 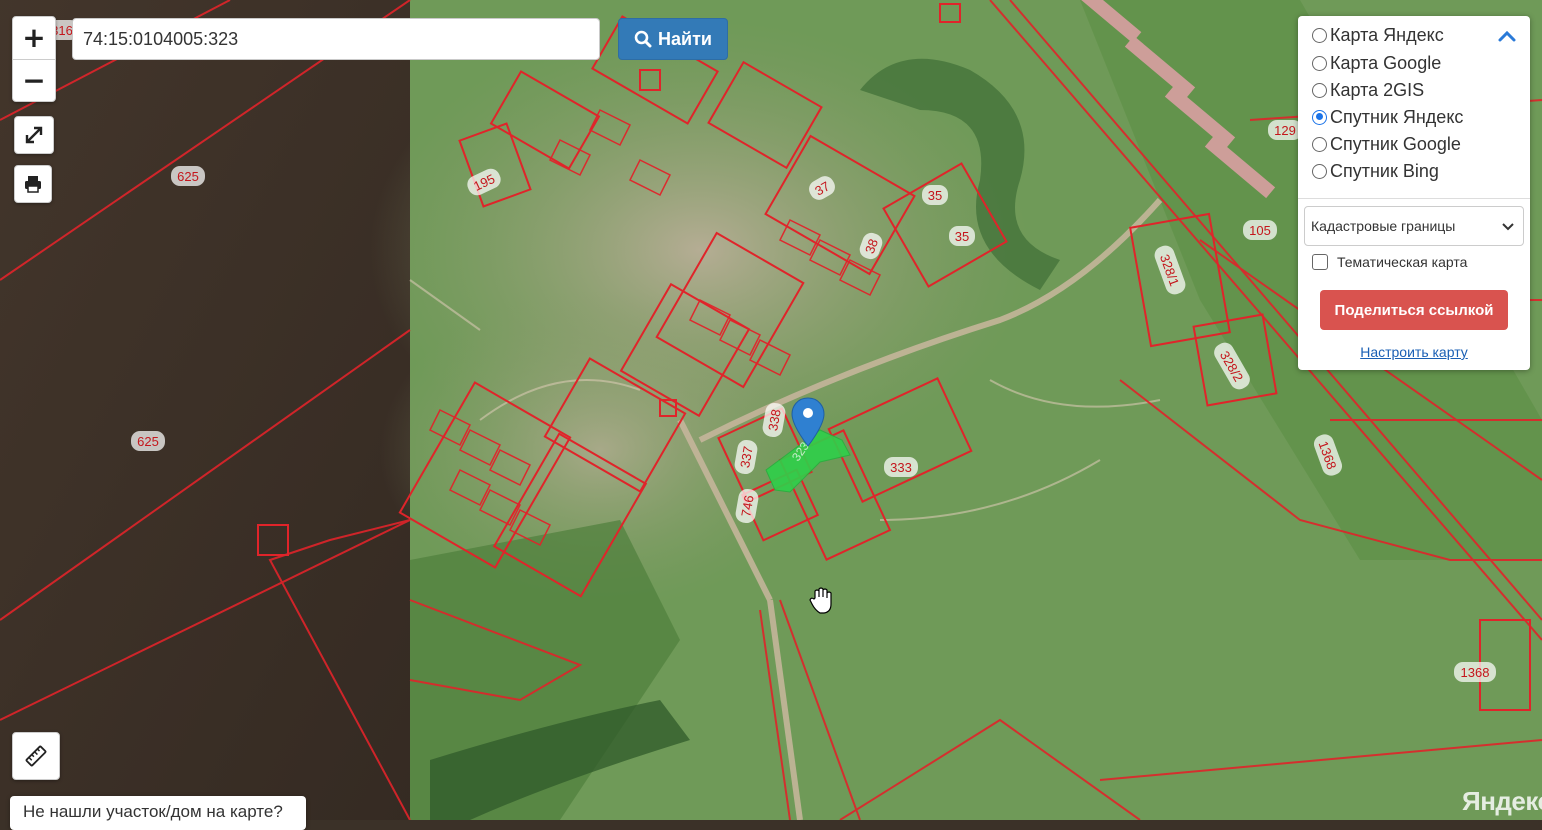 I want to click on search-icon, so click(x=643, y=39).